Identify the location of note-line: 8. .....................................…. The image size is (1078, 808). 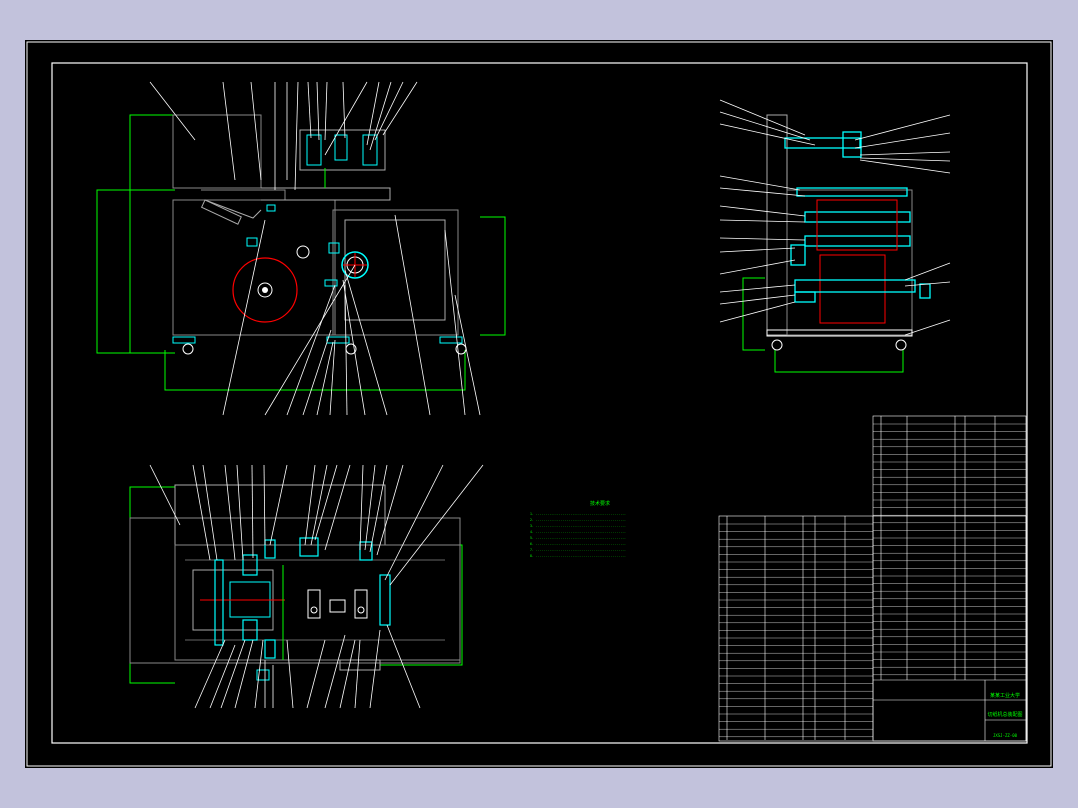
(578, 556).